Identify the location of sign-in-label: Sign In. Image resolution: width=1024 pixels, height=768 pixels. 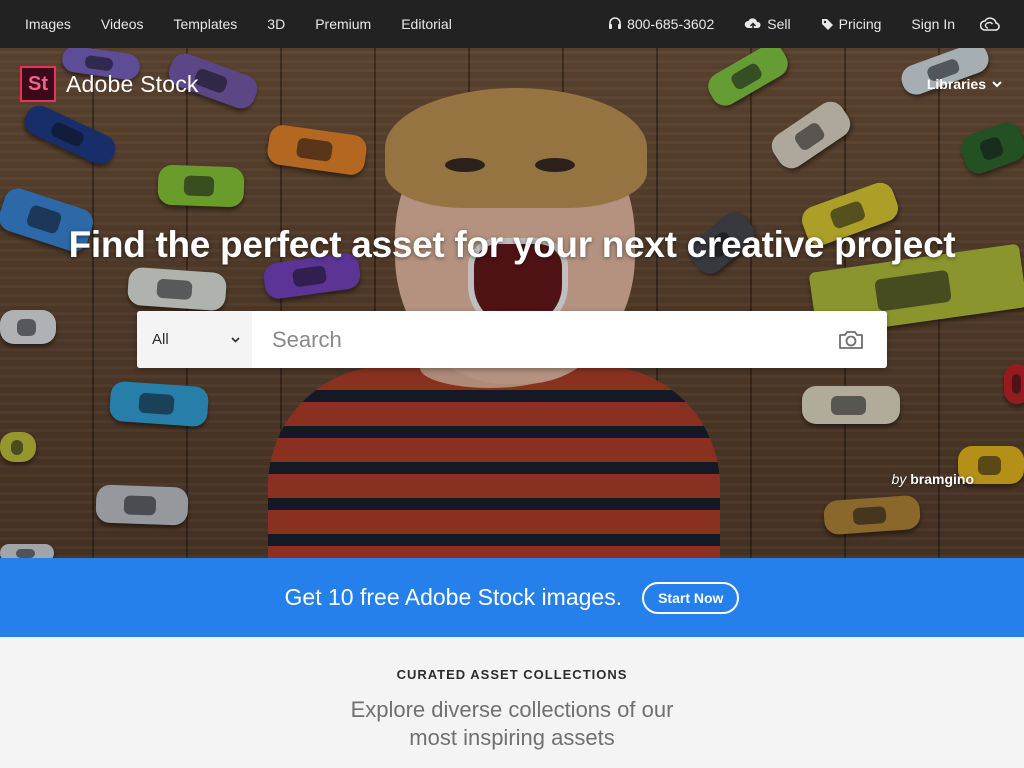
(933, 24).